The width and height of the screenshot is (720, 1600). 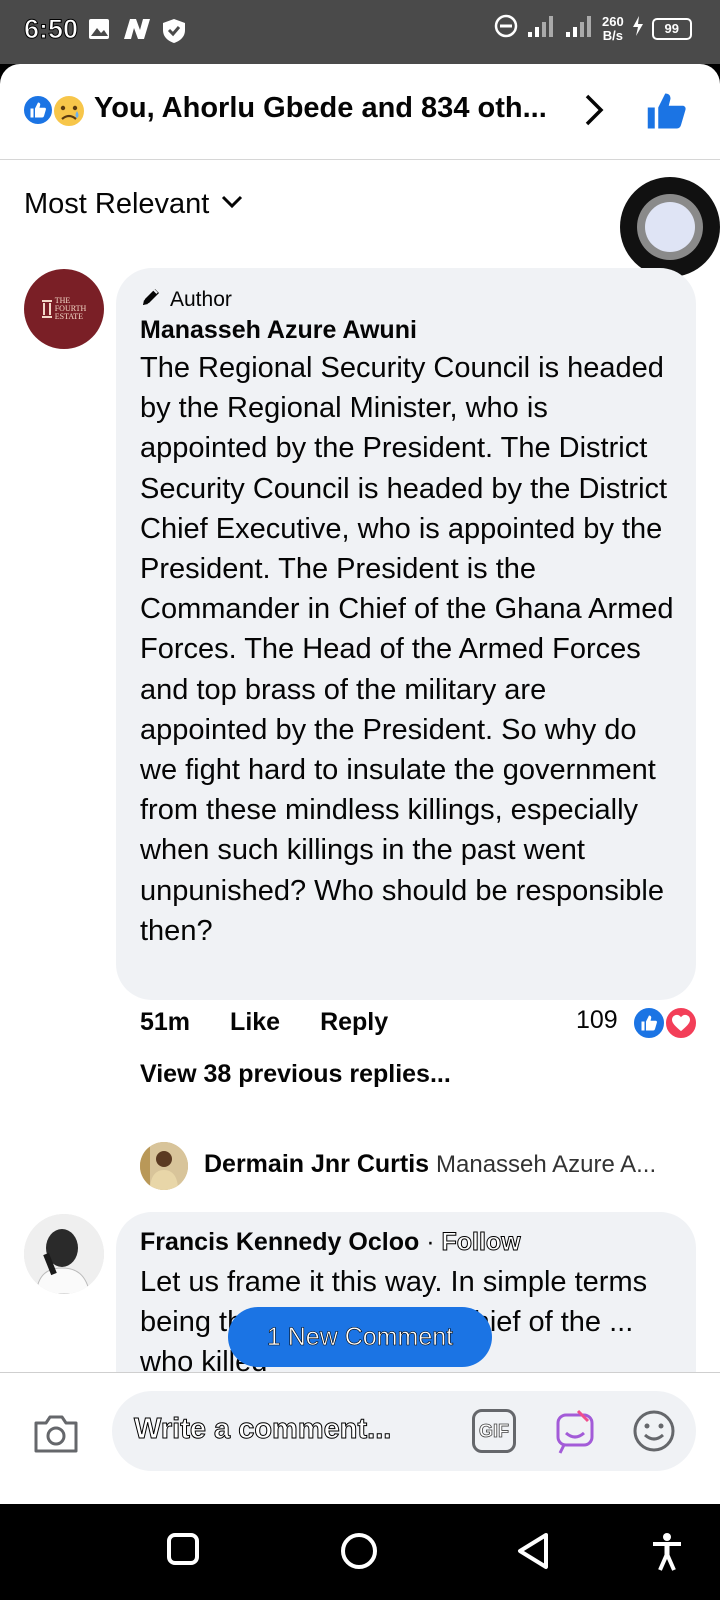 What do you see at coordinates (99, 31) in the screenshot?
I see `gallery-icon` at bounding box center [99, 31].